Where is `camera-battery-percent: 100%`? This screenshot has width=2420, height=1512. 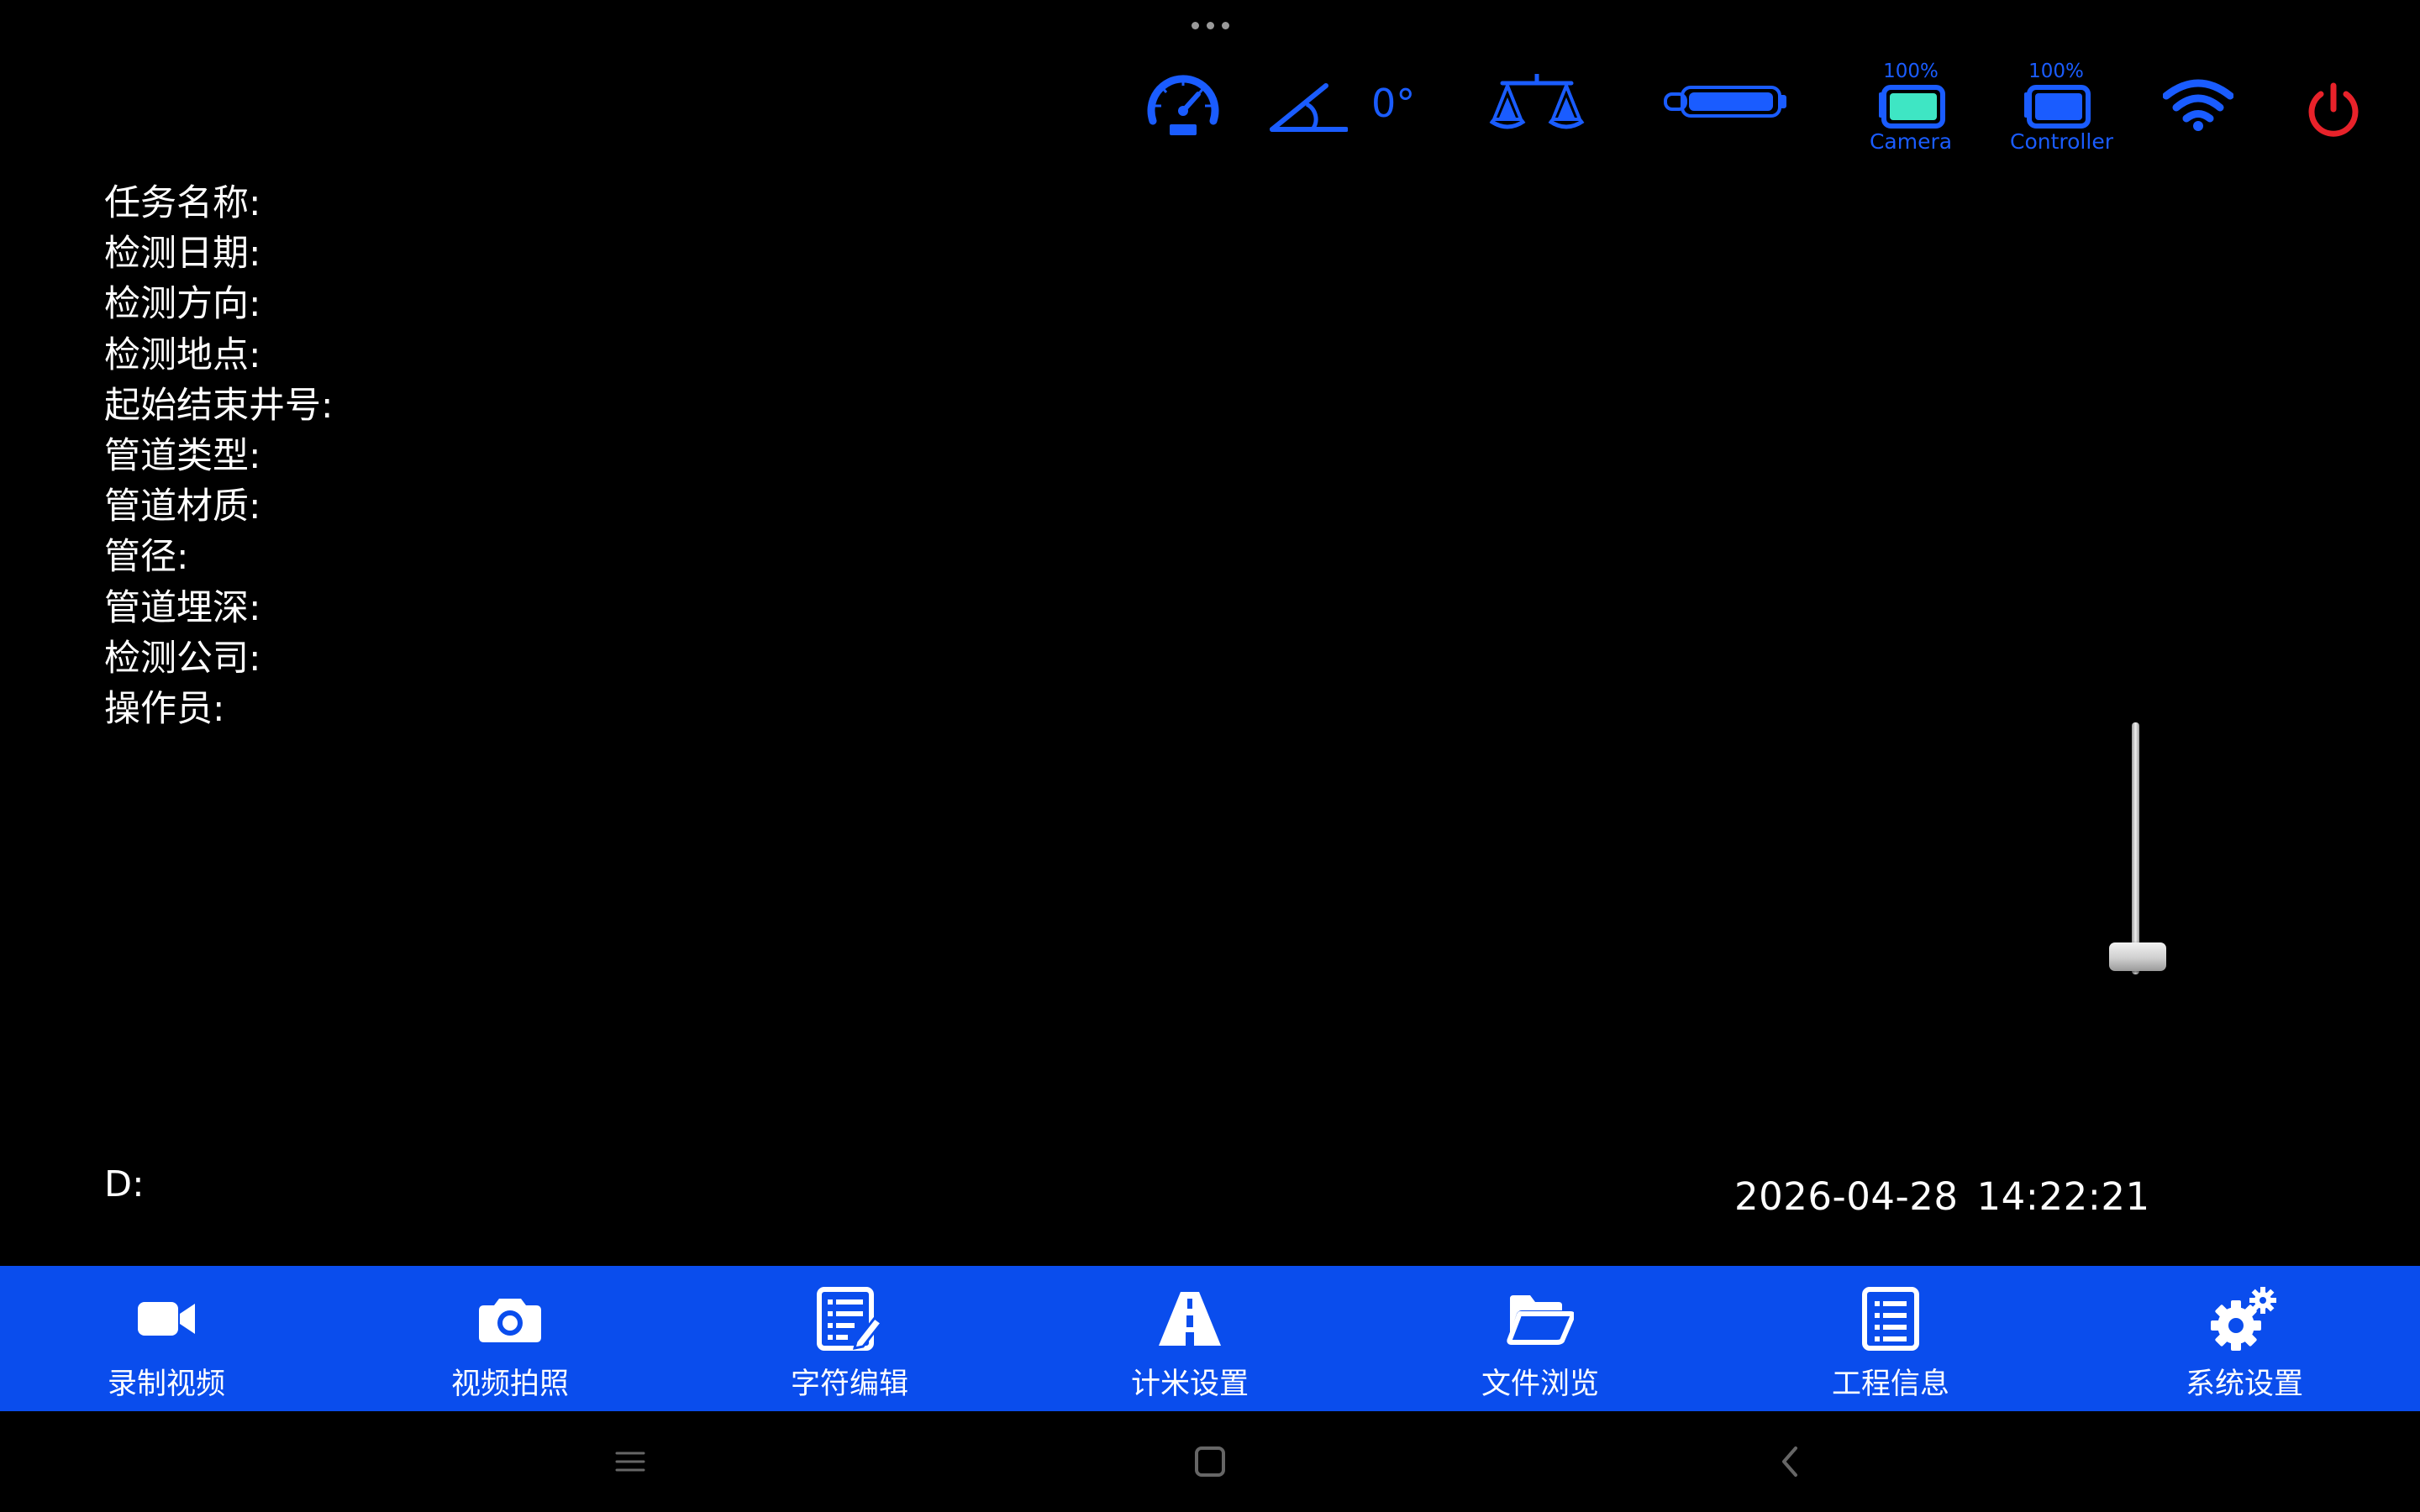
camera-battery-percent: 100% is located at coordinates (1911, 71).